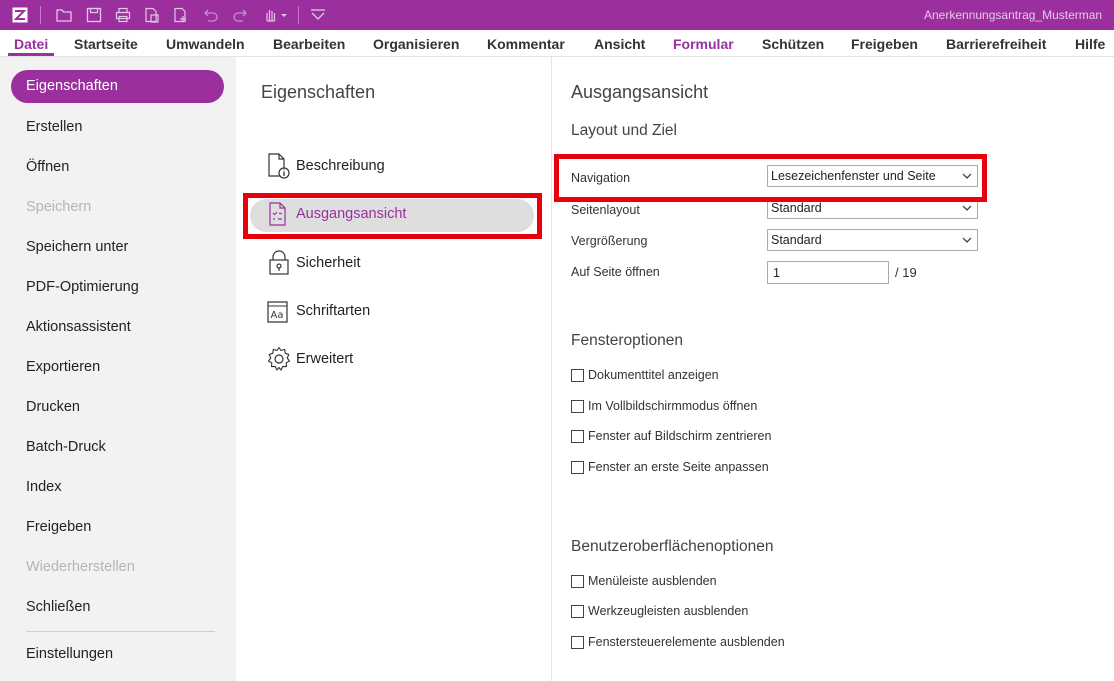 Image resolution: width=1114 pixels, height=681 pixels. I want to click on menu-startseite: Startseite, so click(106, 44).